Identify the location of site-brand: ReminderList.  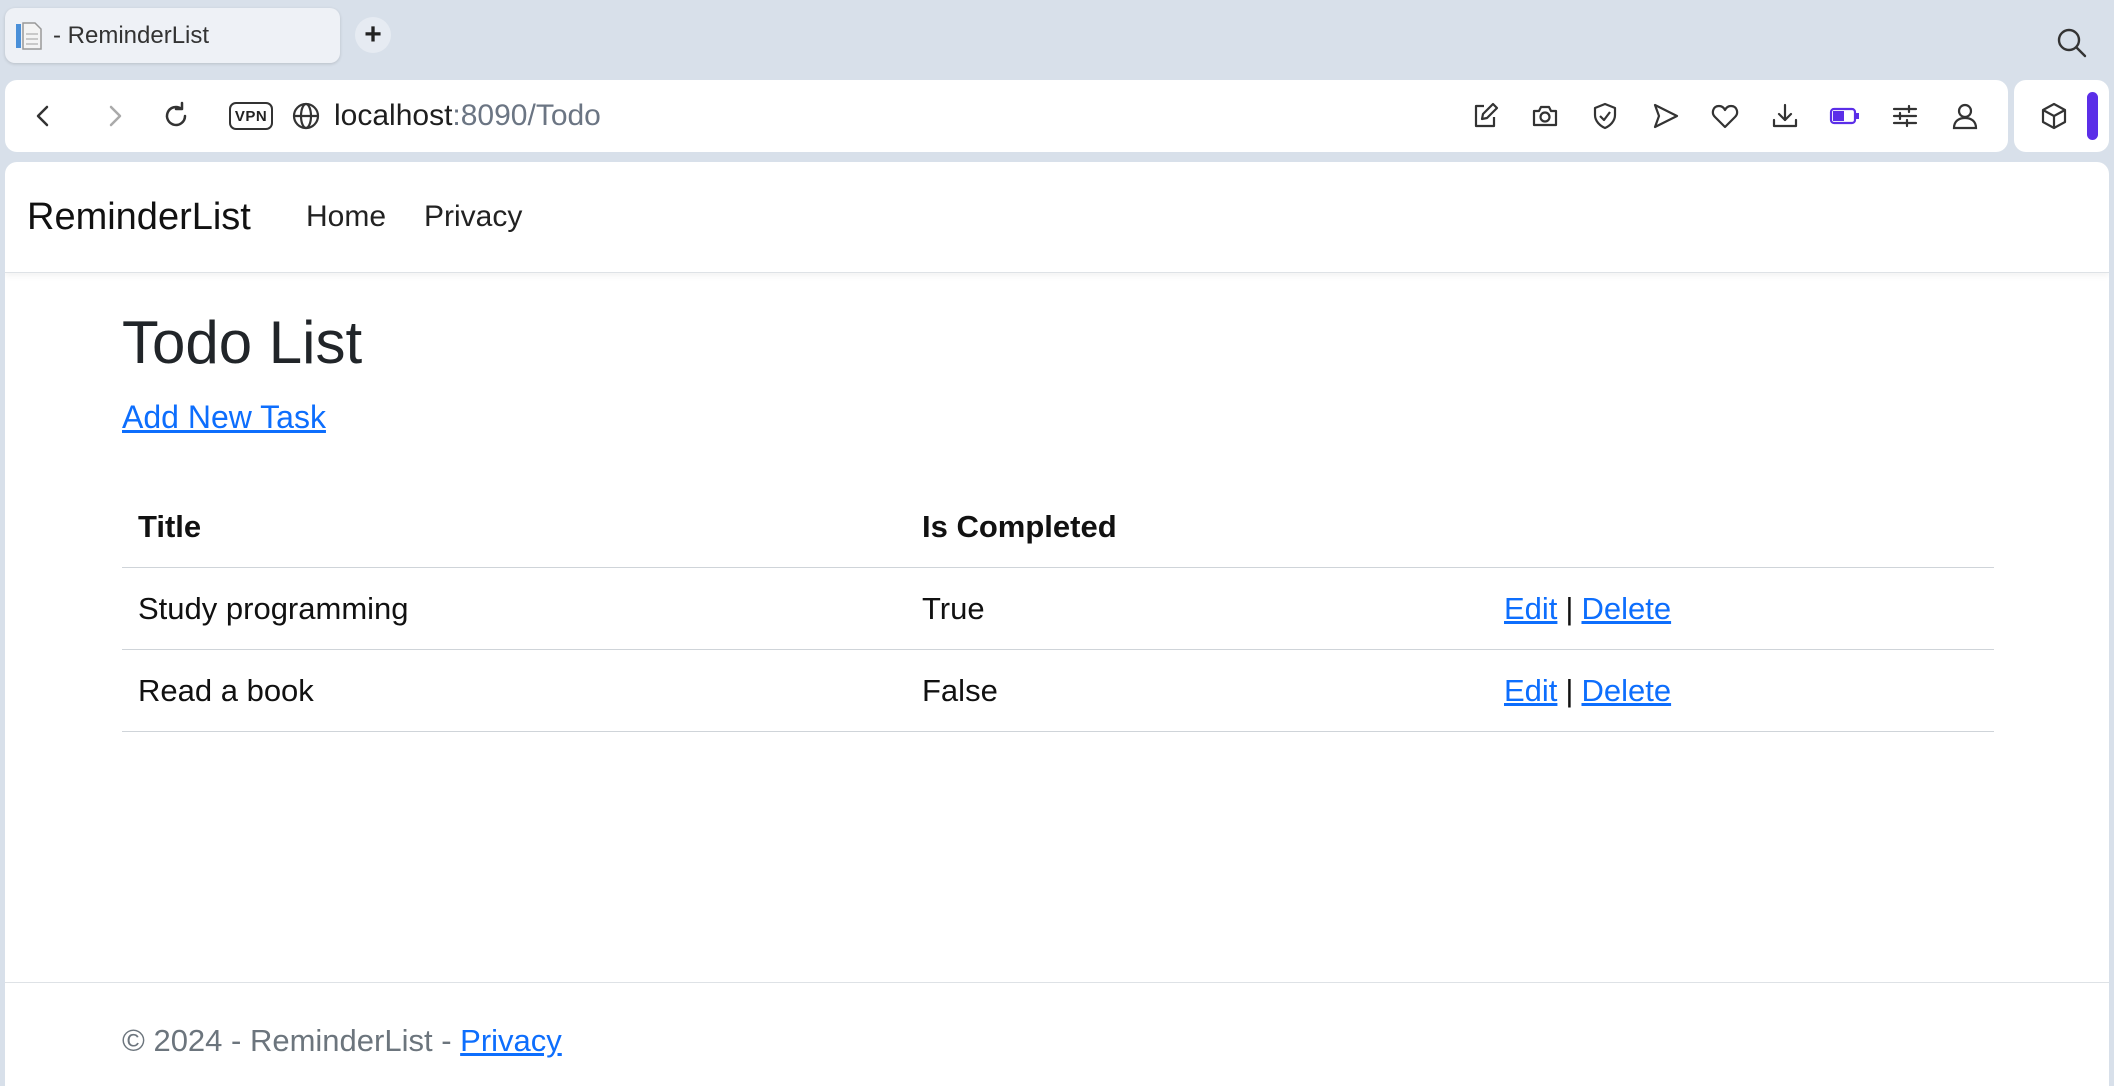
(139, 217).